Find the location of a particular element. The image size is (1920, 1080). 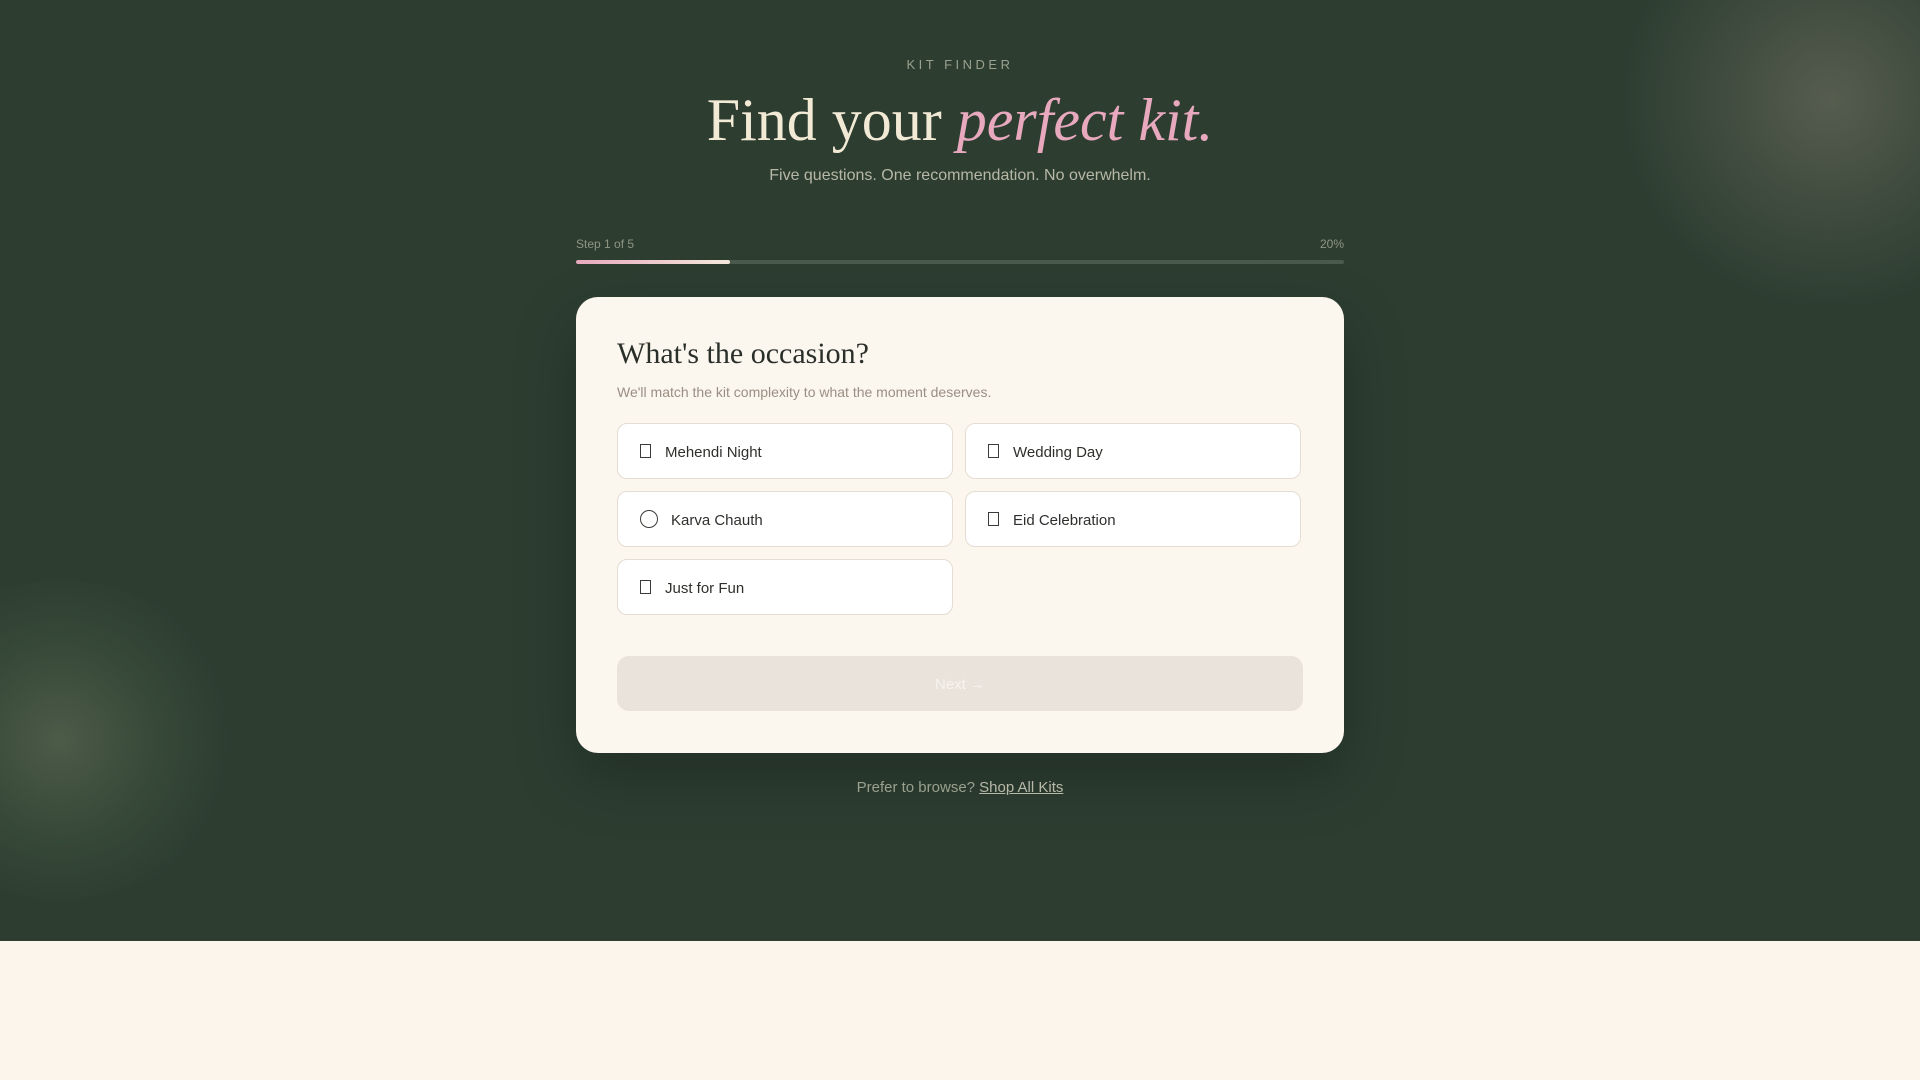

shop-all-kits-link: Shop All Kits is located at coordinates (1021, 787).